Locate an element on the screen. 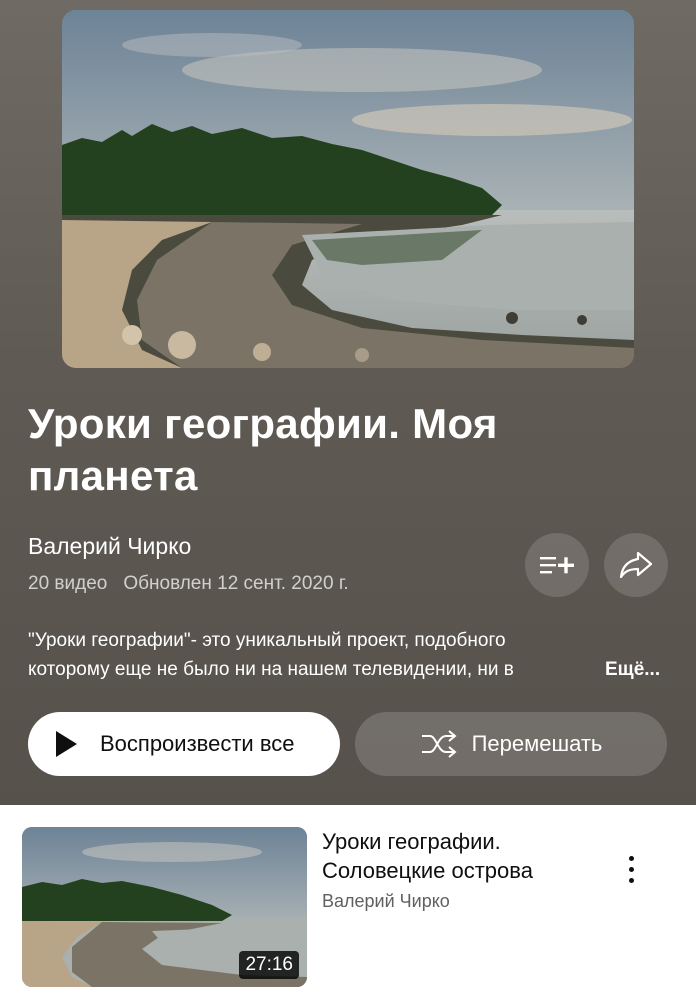  channel-name: Валерий Чирко is located at coordinates (109, 546).